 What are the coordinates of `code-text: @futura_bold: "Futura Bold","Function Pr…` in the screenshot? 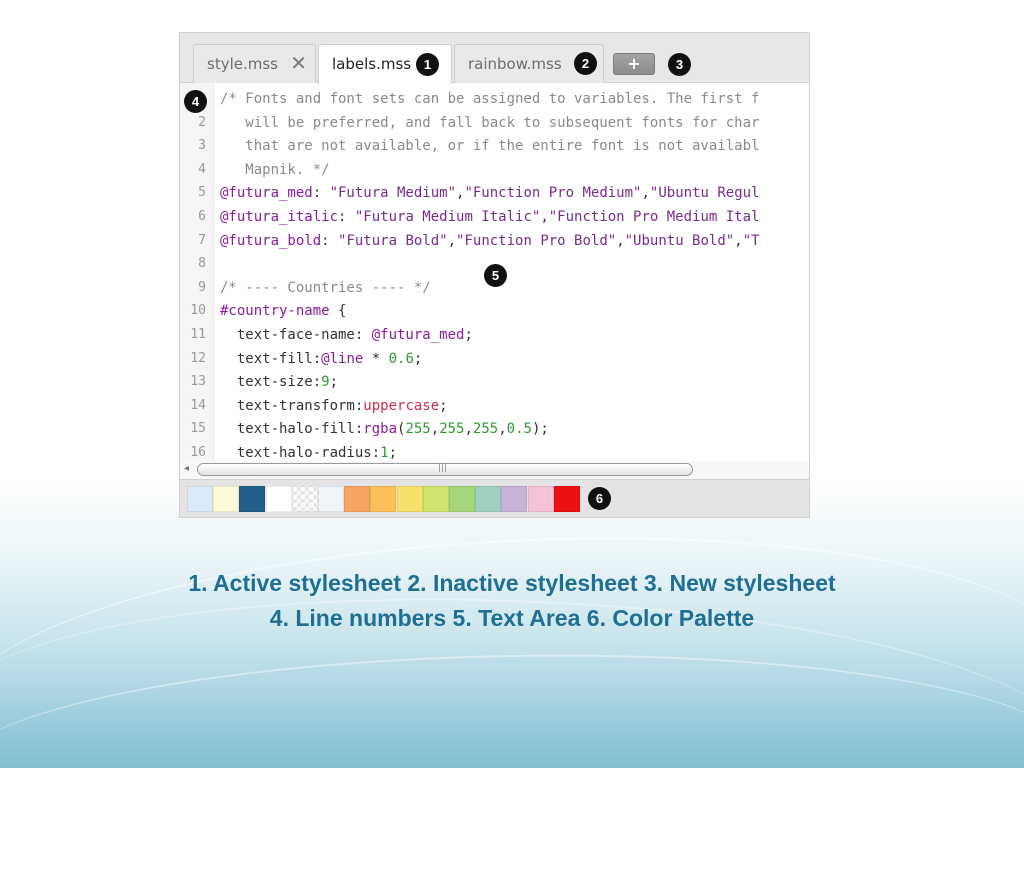 It's located at (490, 241).